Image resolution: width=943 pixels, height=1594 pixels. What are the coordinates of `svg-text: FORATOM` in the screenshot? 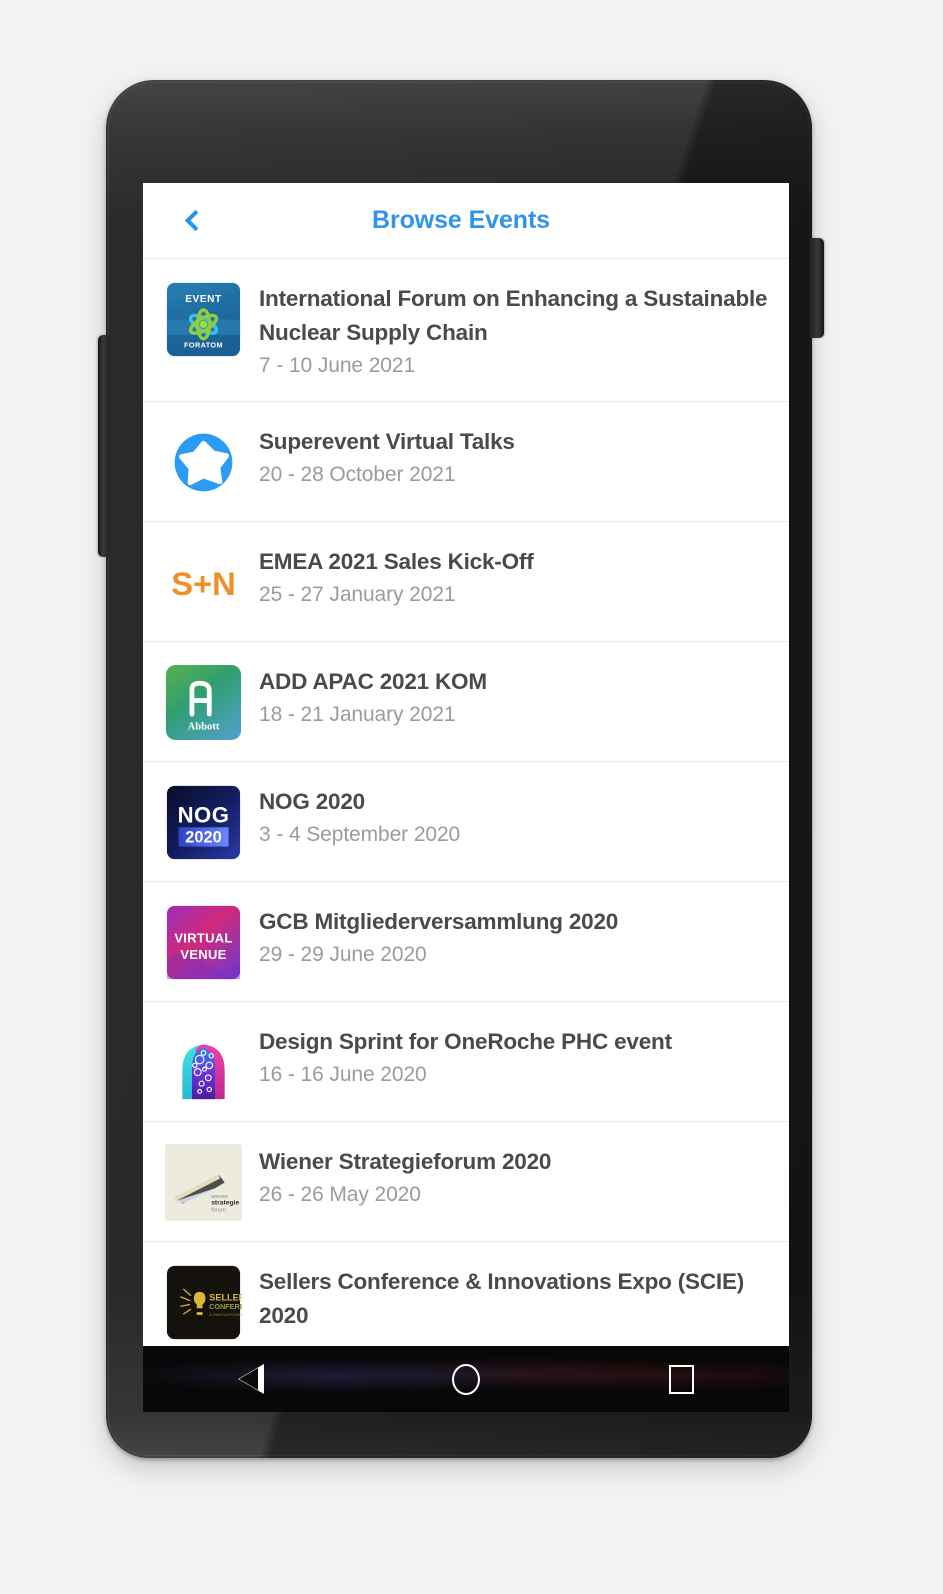 It's located at (203, 344).